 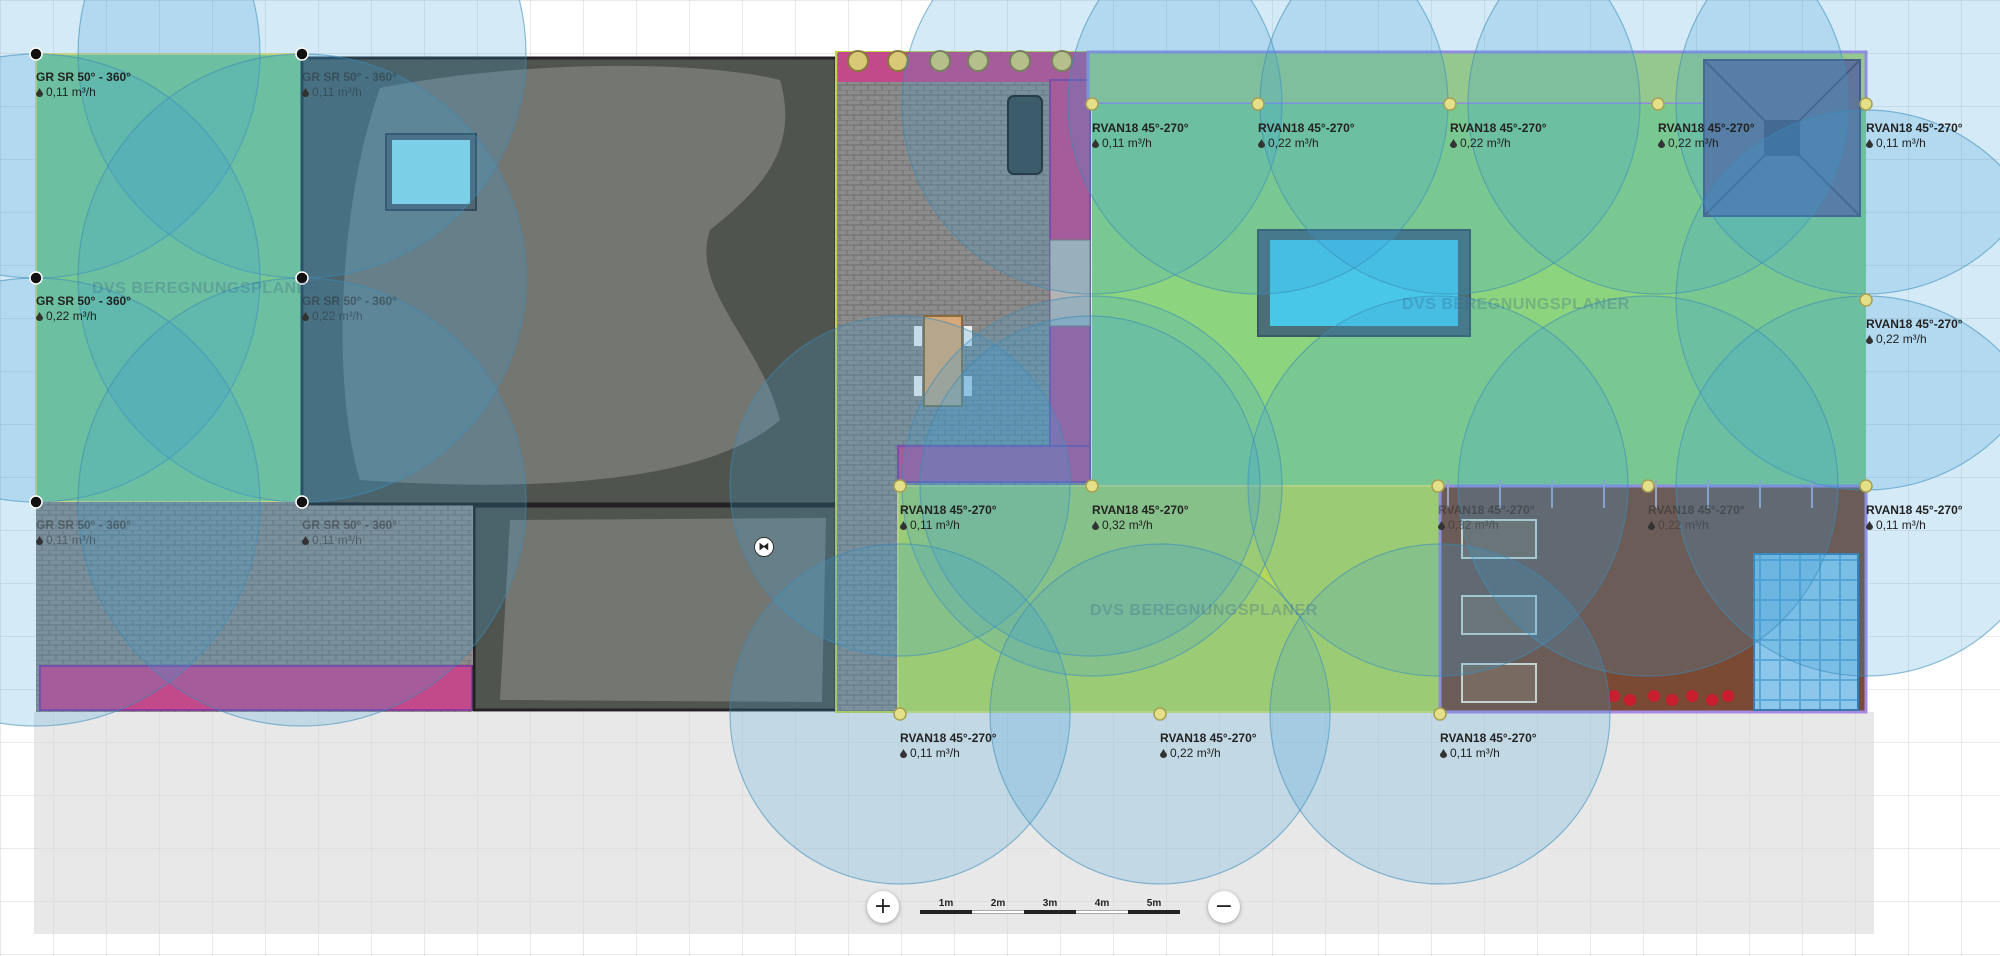 What do you see at coordinates (1102, 903) in the screenshot?
I see `scale-tick-label: 4m` at bounding box center [1102, 903].